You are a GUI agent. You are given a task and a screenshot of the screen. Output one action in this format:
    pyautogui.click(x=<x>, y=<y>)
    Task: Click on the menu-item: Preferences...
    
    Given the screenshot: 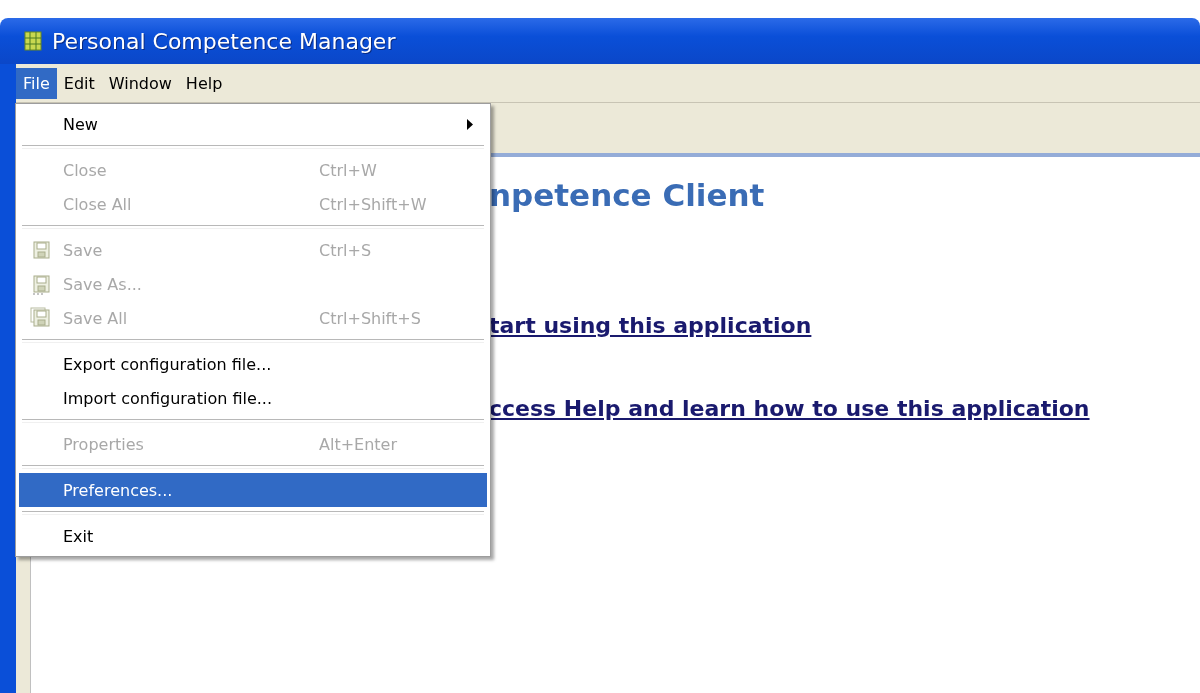 What is the action you would take?
    pyautogui.click(x=253, y=490)
    